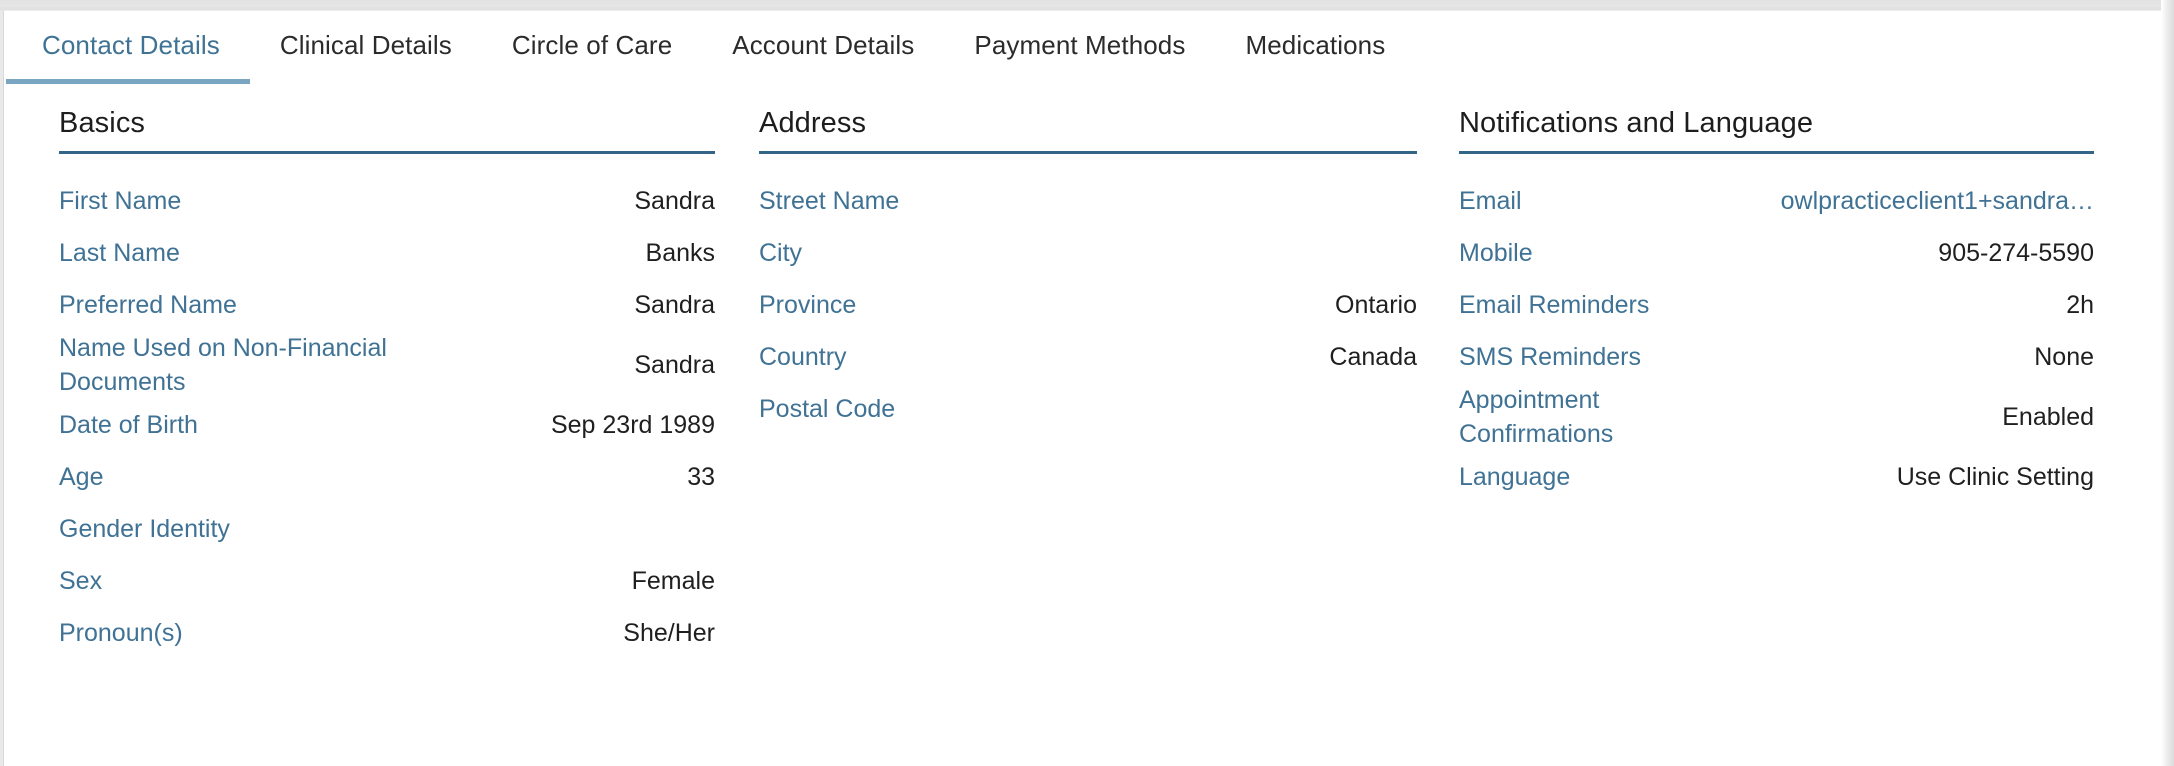 The height and width of the screenshot is (766, 2174). I want to click on field-label: City, so click(781, 252).